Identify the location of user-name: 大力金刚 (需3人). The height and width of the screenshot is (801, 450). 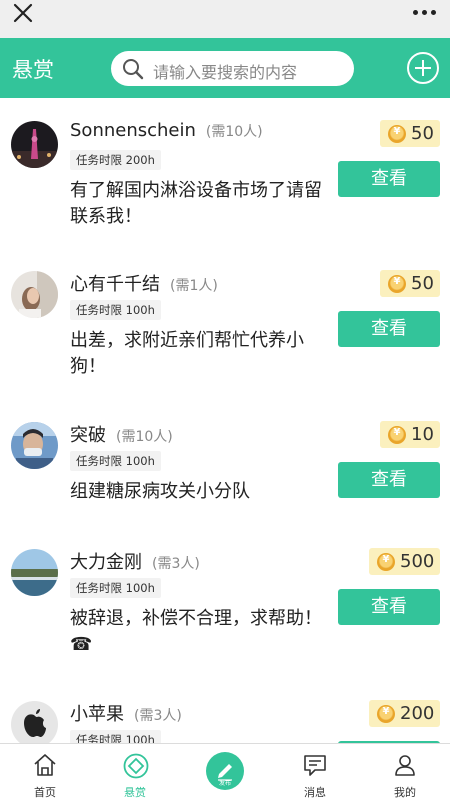
(135, 562).